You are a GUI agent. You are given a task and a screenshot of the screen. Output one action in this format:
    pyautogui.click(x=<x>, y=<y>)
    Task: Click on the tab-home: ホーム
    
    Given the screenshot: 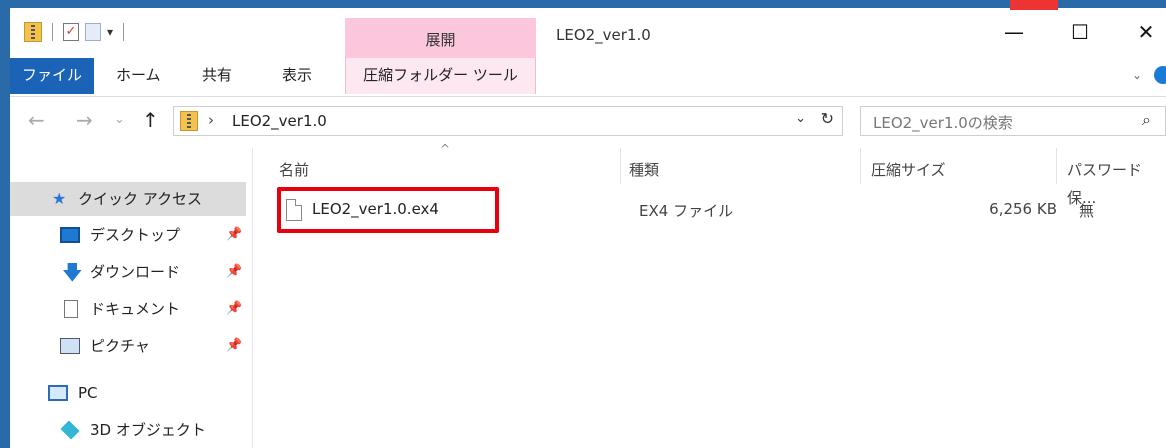 What is the action you would take?
    pyautogui.click(x=138, y=76)
    